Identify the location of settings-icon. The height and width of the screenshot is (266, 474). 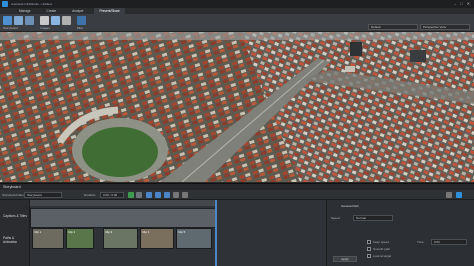
(185, 195).